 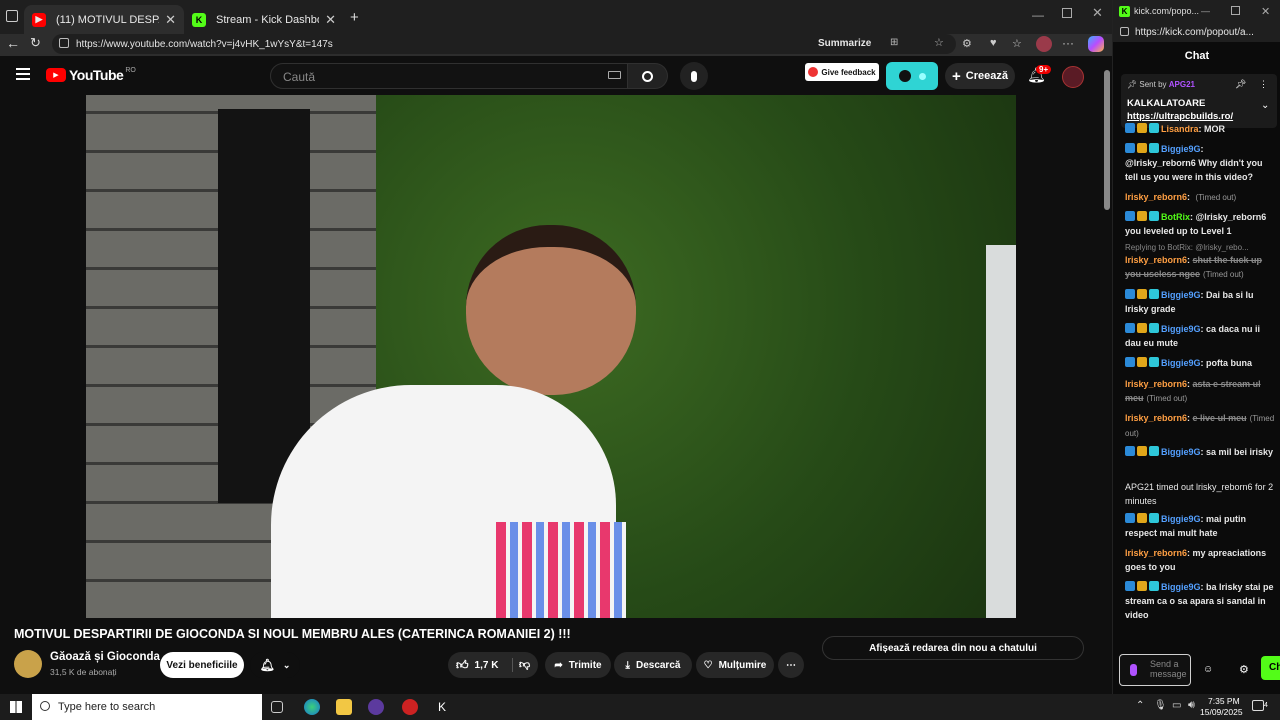 I want to click on voice-search-button, so click(x=694, y=76).